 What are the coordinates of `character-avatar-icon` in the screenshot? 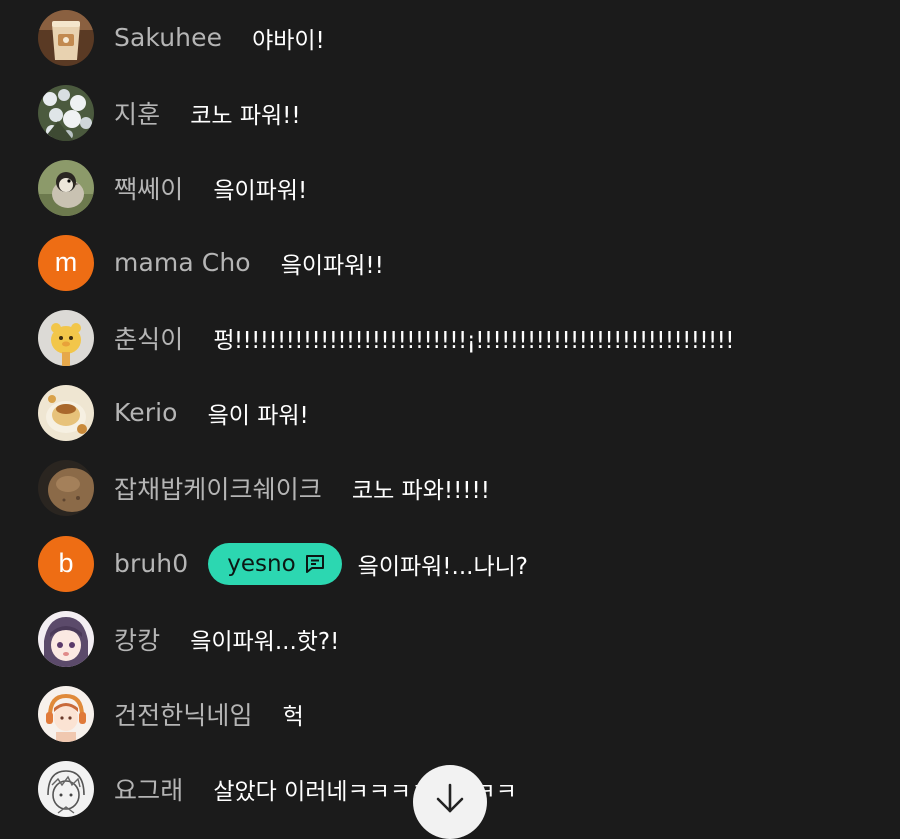 It's located at (66, 337).